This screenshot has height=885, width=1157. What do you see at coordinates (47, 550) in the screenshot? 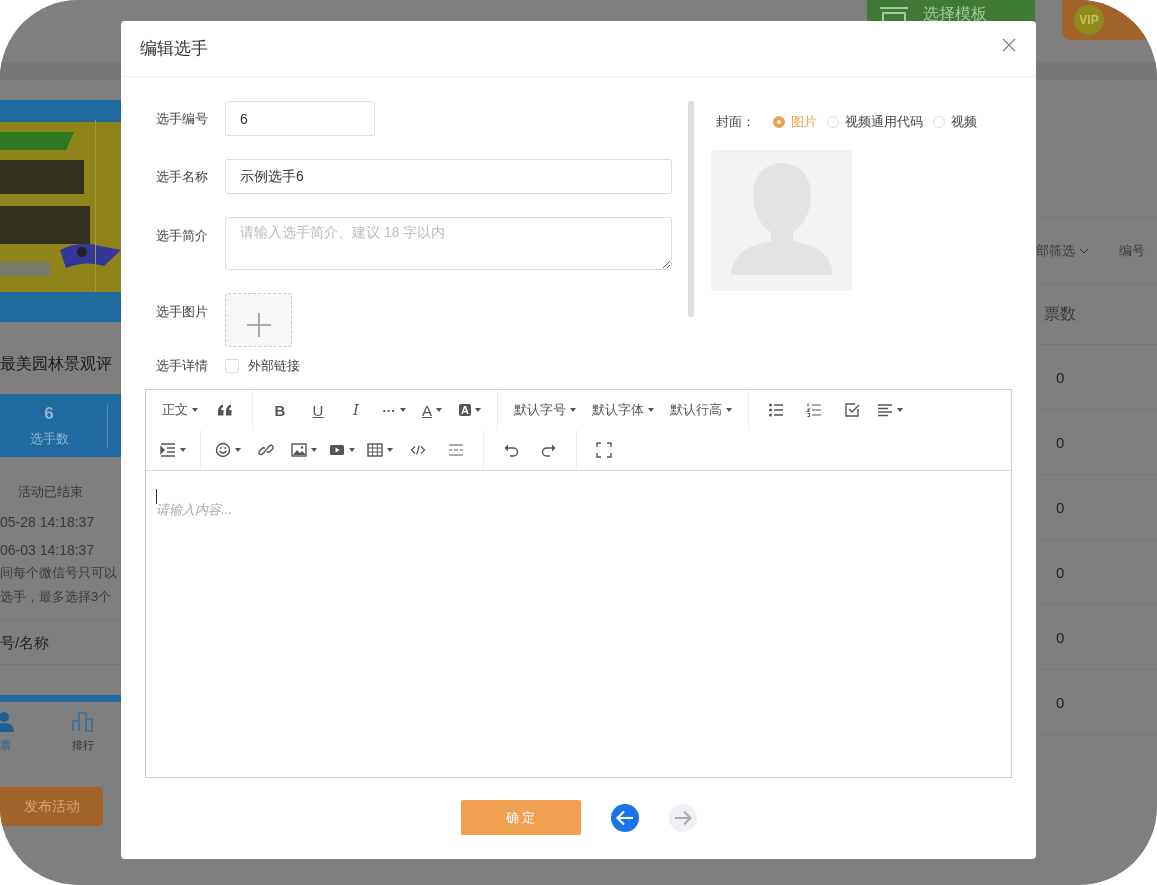
I see `time-text: 06-03 14:18:37` at bounding box center [47, 550].